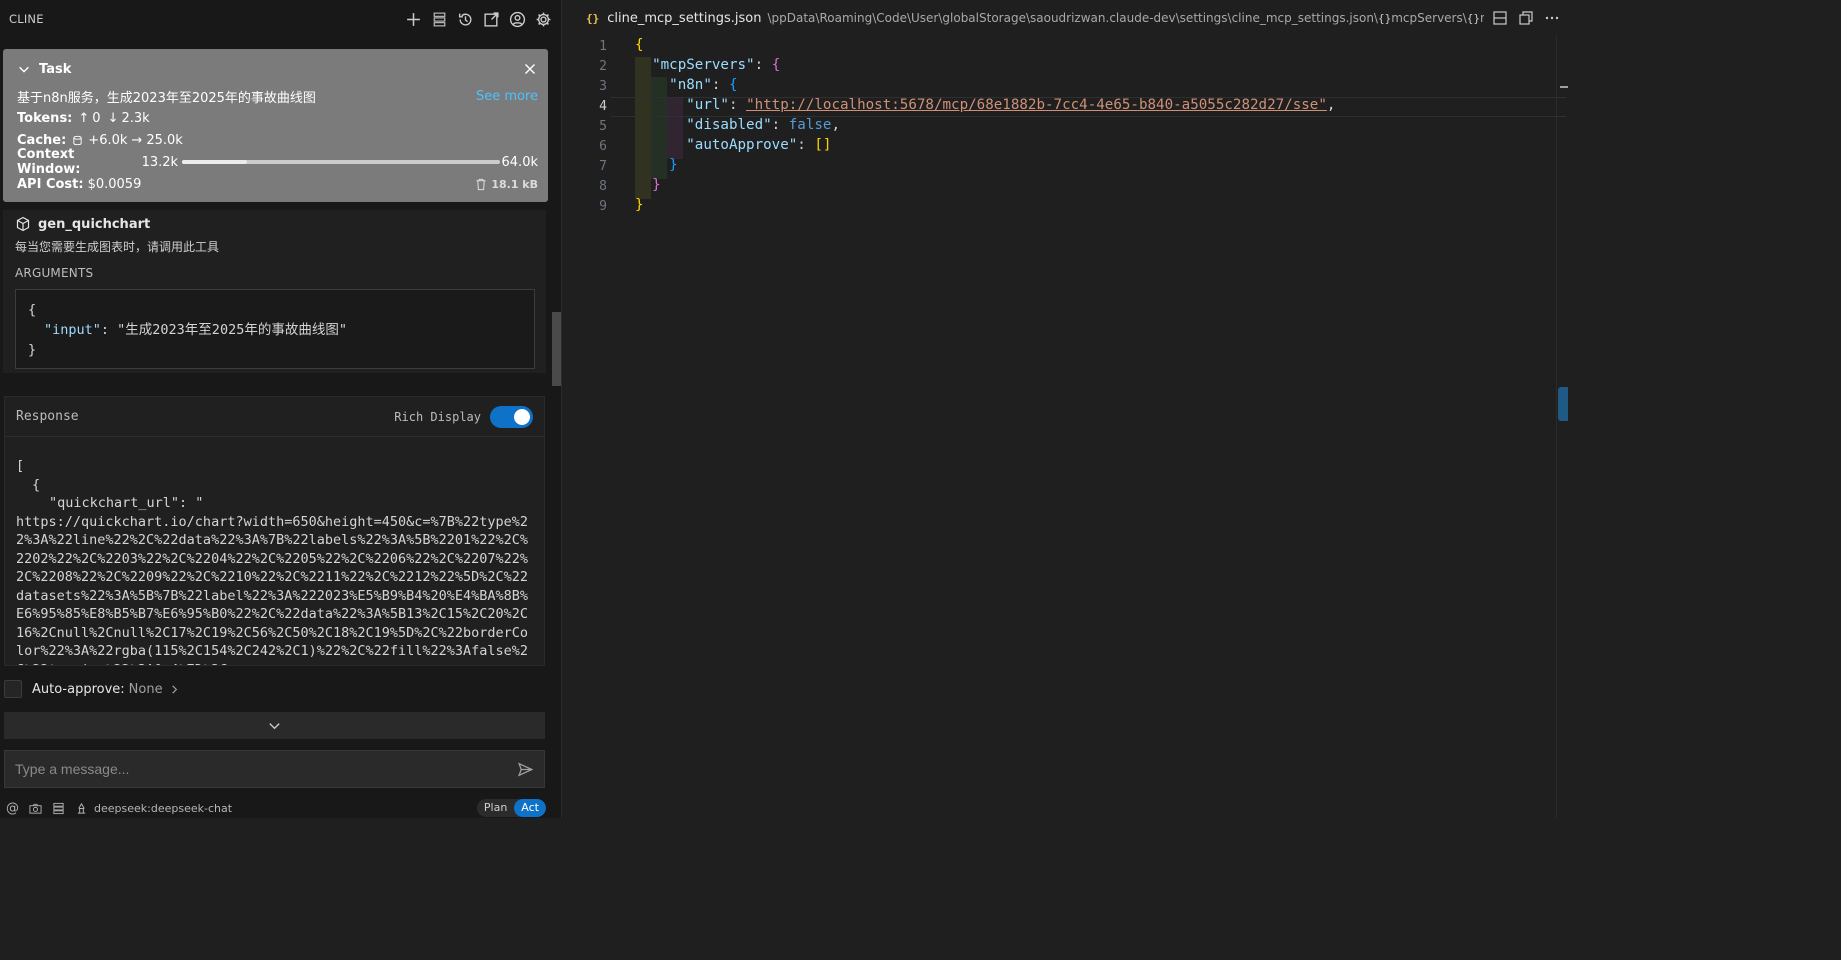 The height and width of the screenshot is (960, 1841). What do you see at coordinates (530, 69) in the screenshot?
I see `close-icon` at bounding box center [530, 69].